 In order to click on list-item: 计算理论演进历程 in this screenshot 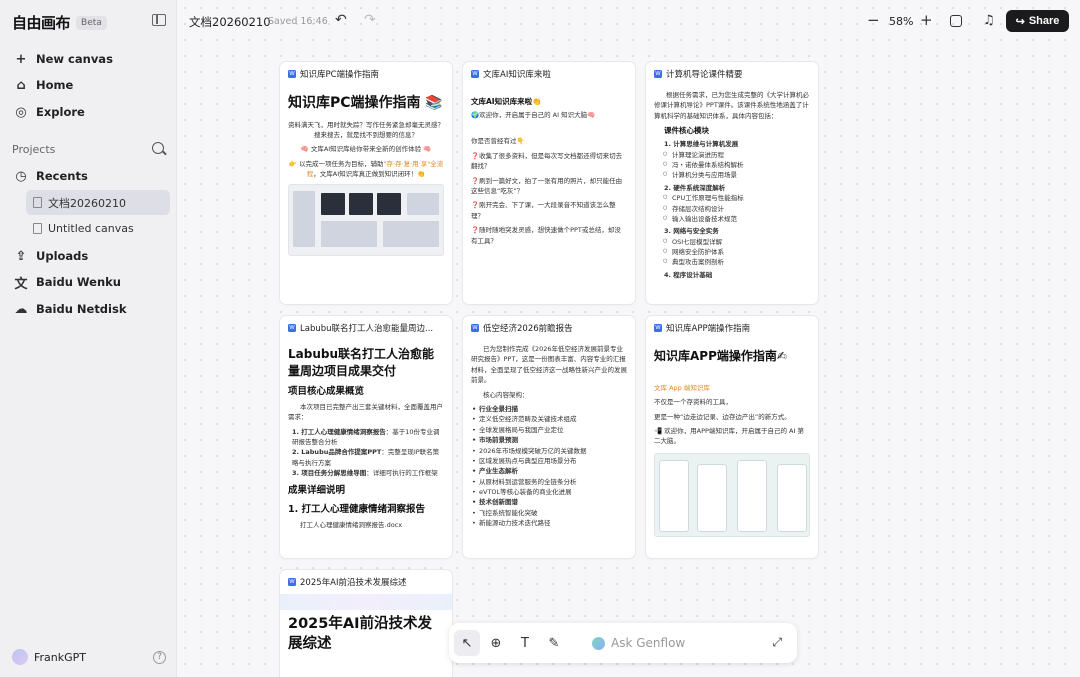, I will do `click(732, 155)`.